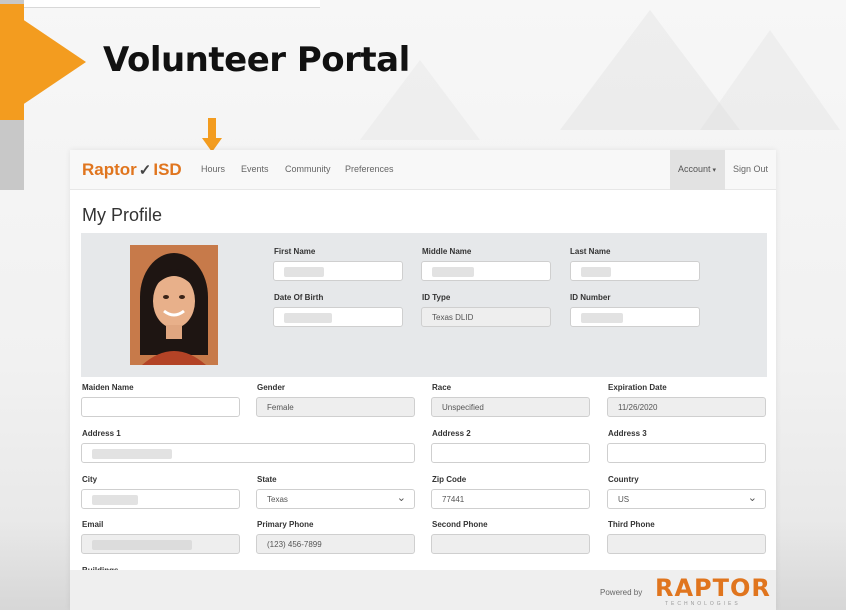 This screenshot has width=846, height=610. I want to click on address3-field, so click(686, 453).